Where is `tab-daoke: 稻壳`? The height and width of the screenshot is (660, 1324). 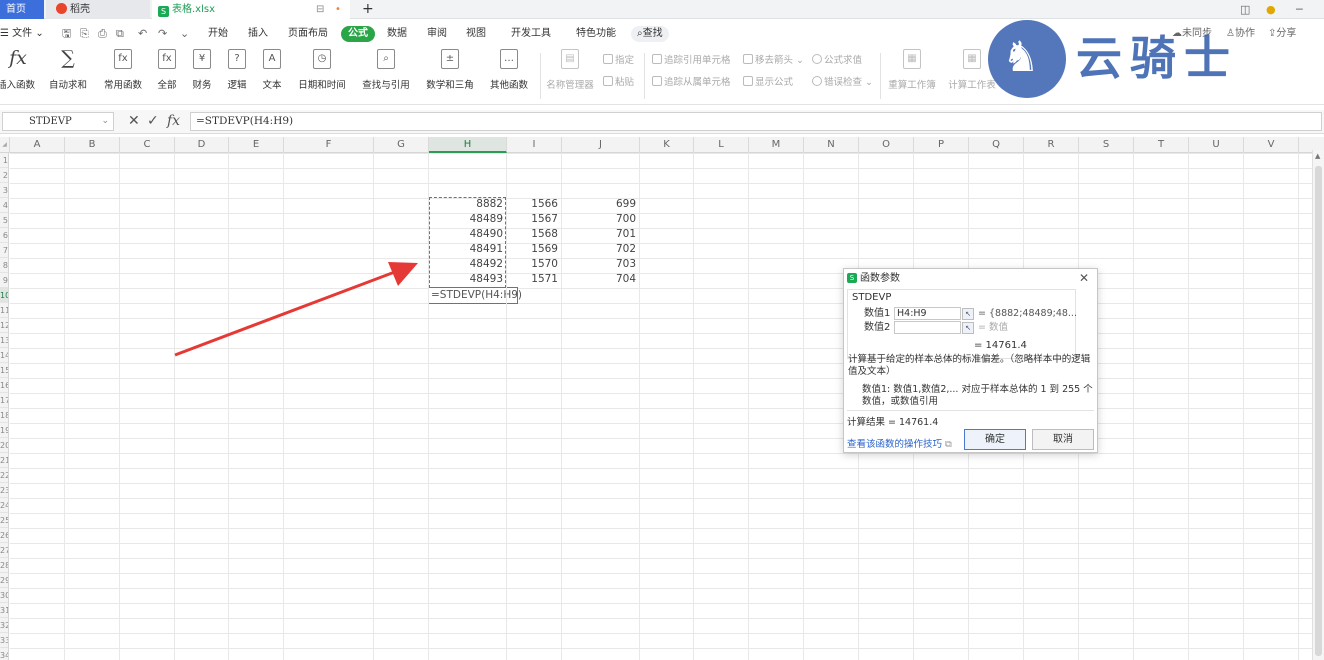 tab-daoke: 稻壳 is located at coordinates (98, 9).